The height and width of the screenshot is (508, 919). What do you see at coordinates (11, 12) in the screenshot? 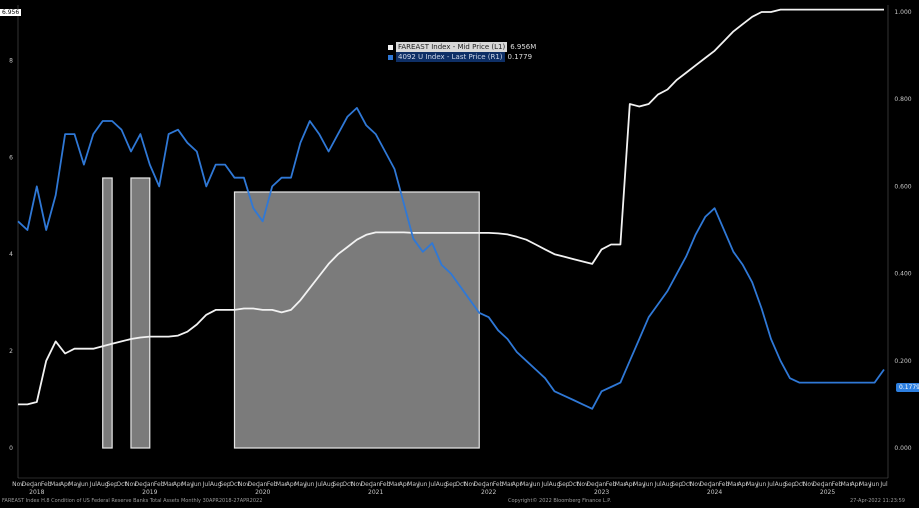
I see `top-left-value-badge: 6.956` at bounding box center [11, 12].